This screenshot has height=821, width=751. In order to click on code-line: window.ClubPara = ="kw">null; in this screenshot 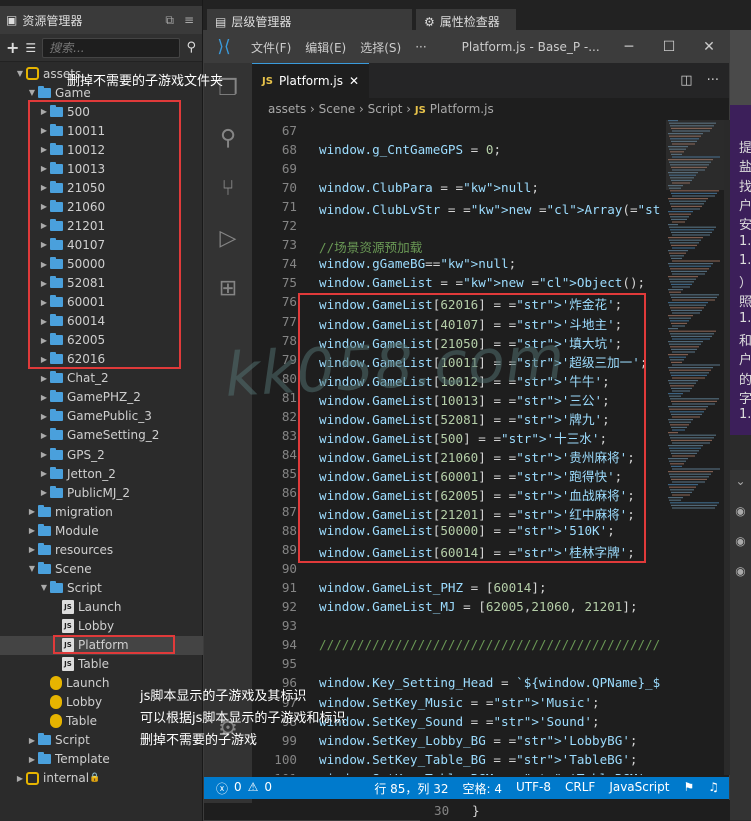, I will do `click(429, 187)`.